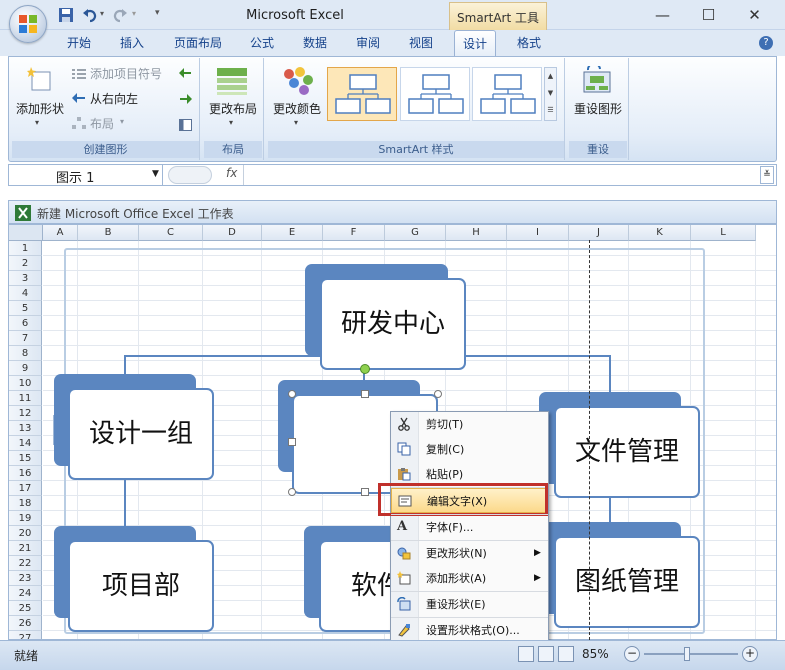 The image size is (785, 670). I want to click on help-icon: ?, so click(766, 43).